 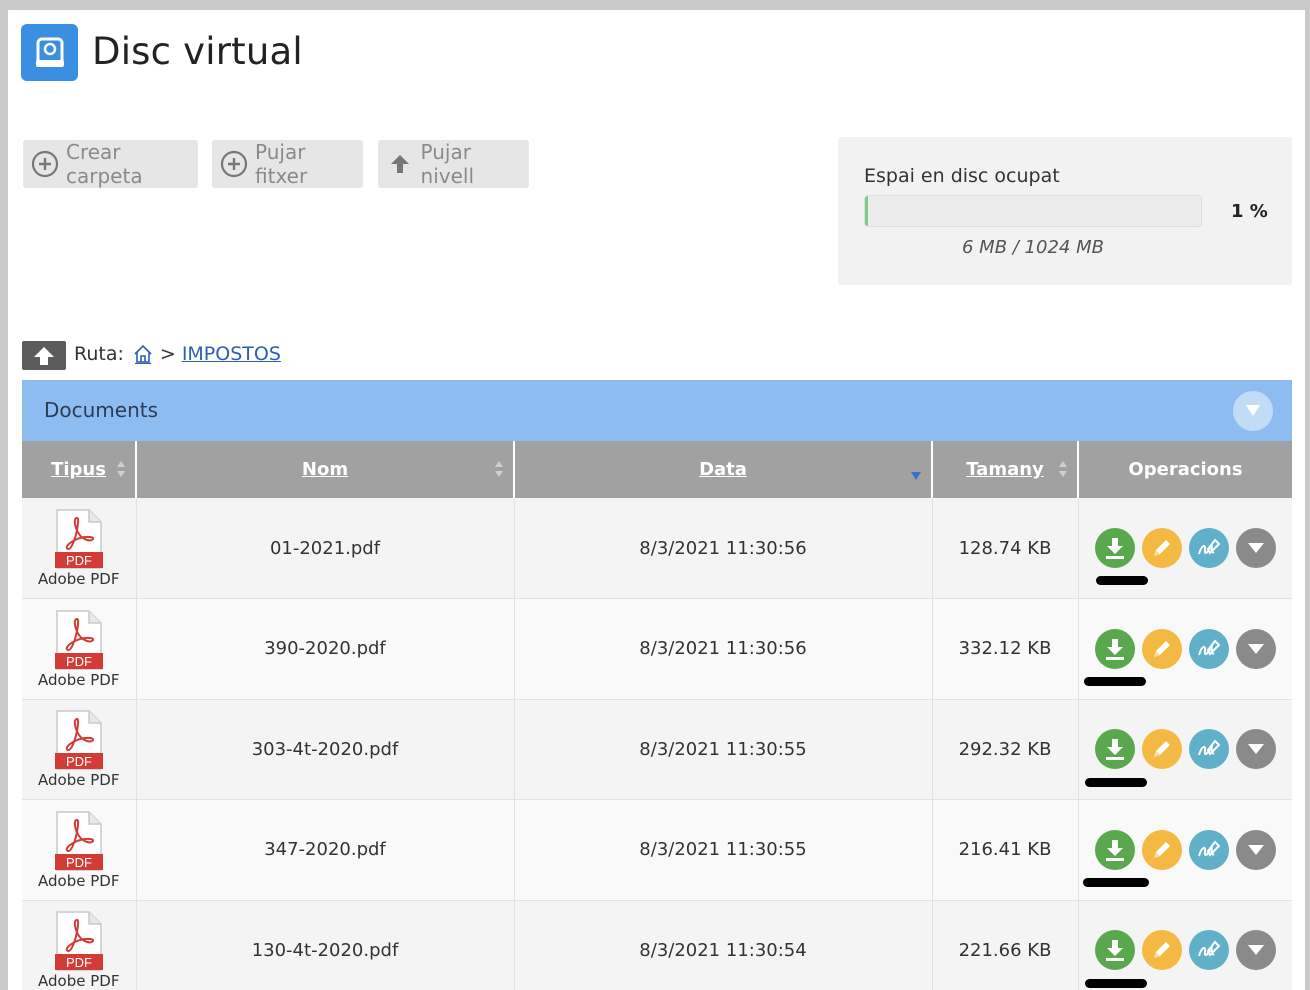 I want to click on file-size-cell: 128.74 KB, so click(x=1005, y=548).